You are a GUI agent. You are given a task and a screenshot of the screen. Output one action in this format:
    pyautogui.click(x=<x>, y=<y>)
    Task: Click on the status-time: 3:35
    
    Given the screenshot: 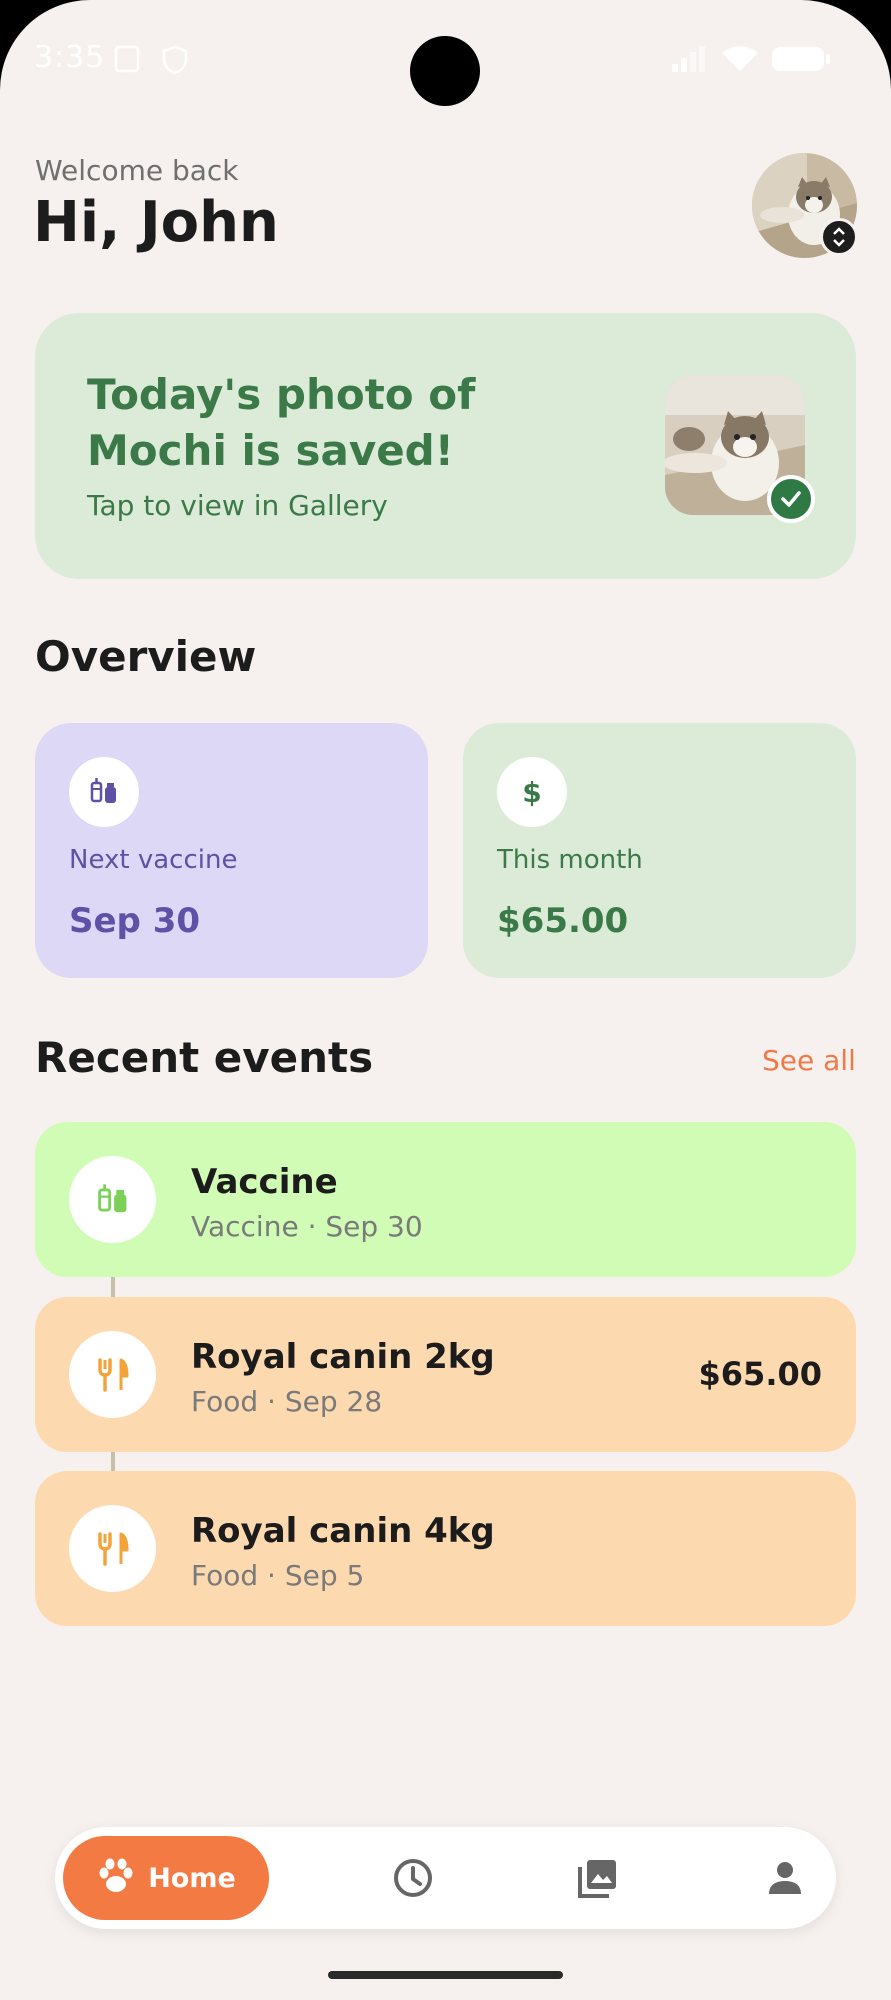 What is the action you would take?
    pyautogui.click(x=70, y=57)
    